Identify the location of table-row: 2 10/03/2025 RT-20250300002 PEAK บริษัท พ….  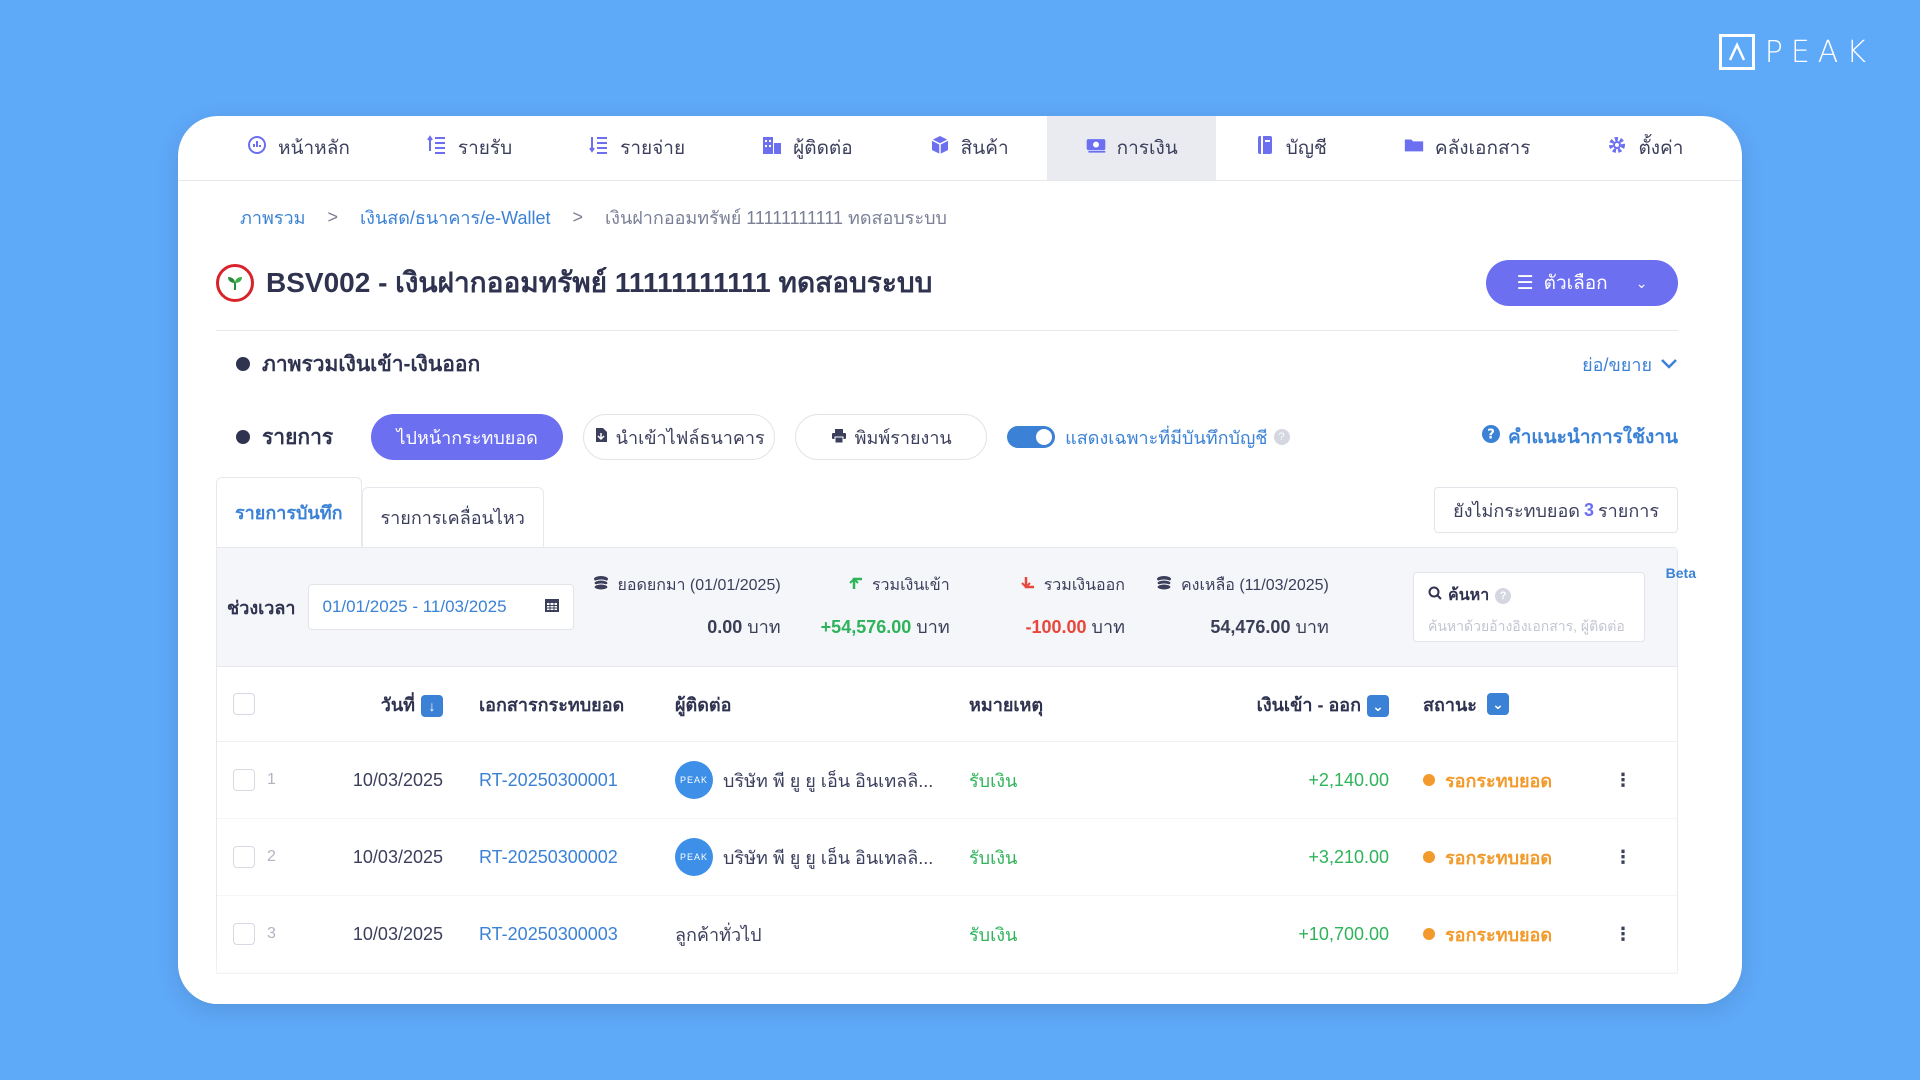
(947, 857).